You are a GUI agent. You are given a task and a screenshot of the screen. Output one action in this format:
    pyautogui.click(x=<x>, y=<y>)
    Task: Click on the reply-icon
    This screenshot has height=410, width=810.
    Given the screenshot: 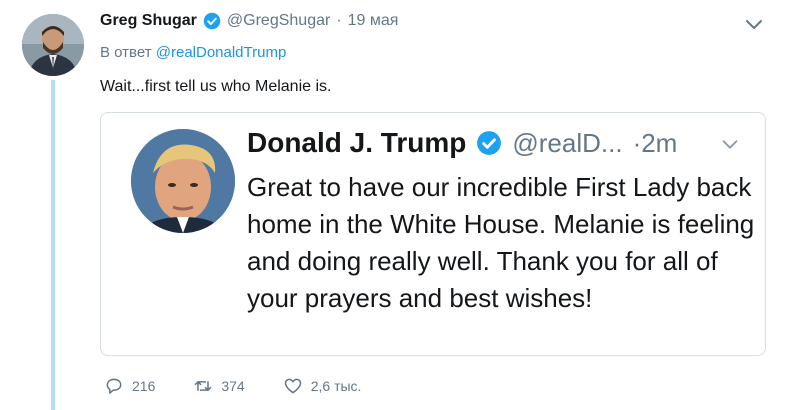 What is the action you would take?
    pyautogui.click(x=114, y=386)
    